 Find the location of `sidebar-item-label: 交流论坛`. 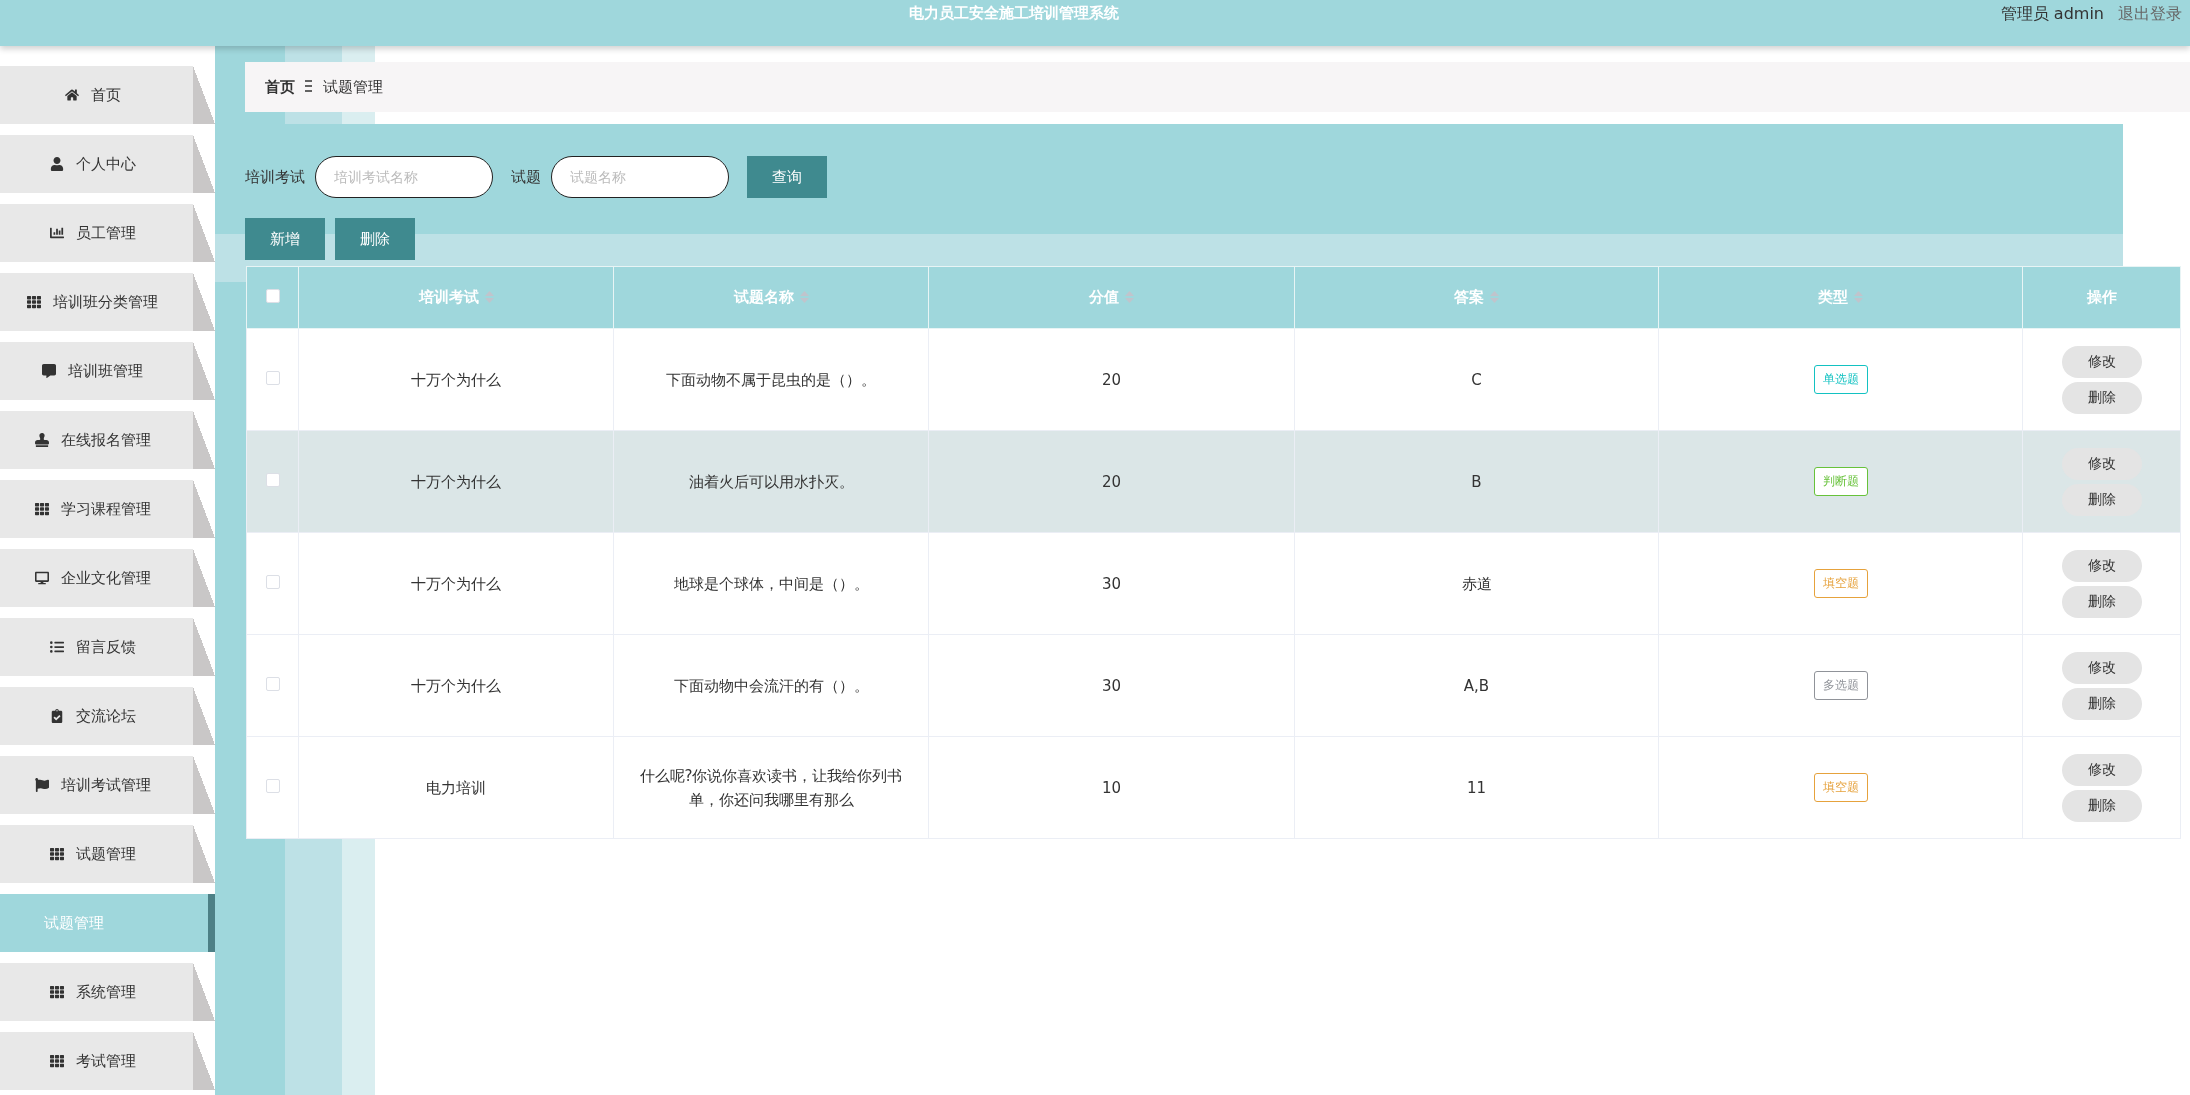

sidebar-item-label: 交流论坛 is located at coordinates (105, 716).